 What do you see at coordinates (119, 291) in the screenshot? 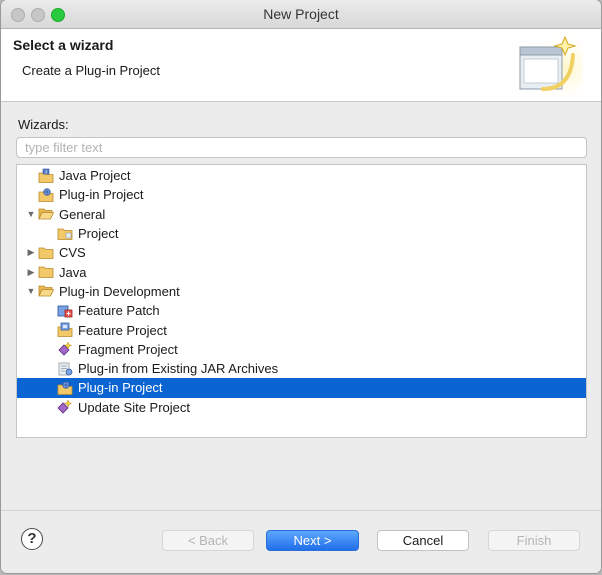
I see `tree-item-label: Plug-in Development` at bounding box center [119, 291].